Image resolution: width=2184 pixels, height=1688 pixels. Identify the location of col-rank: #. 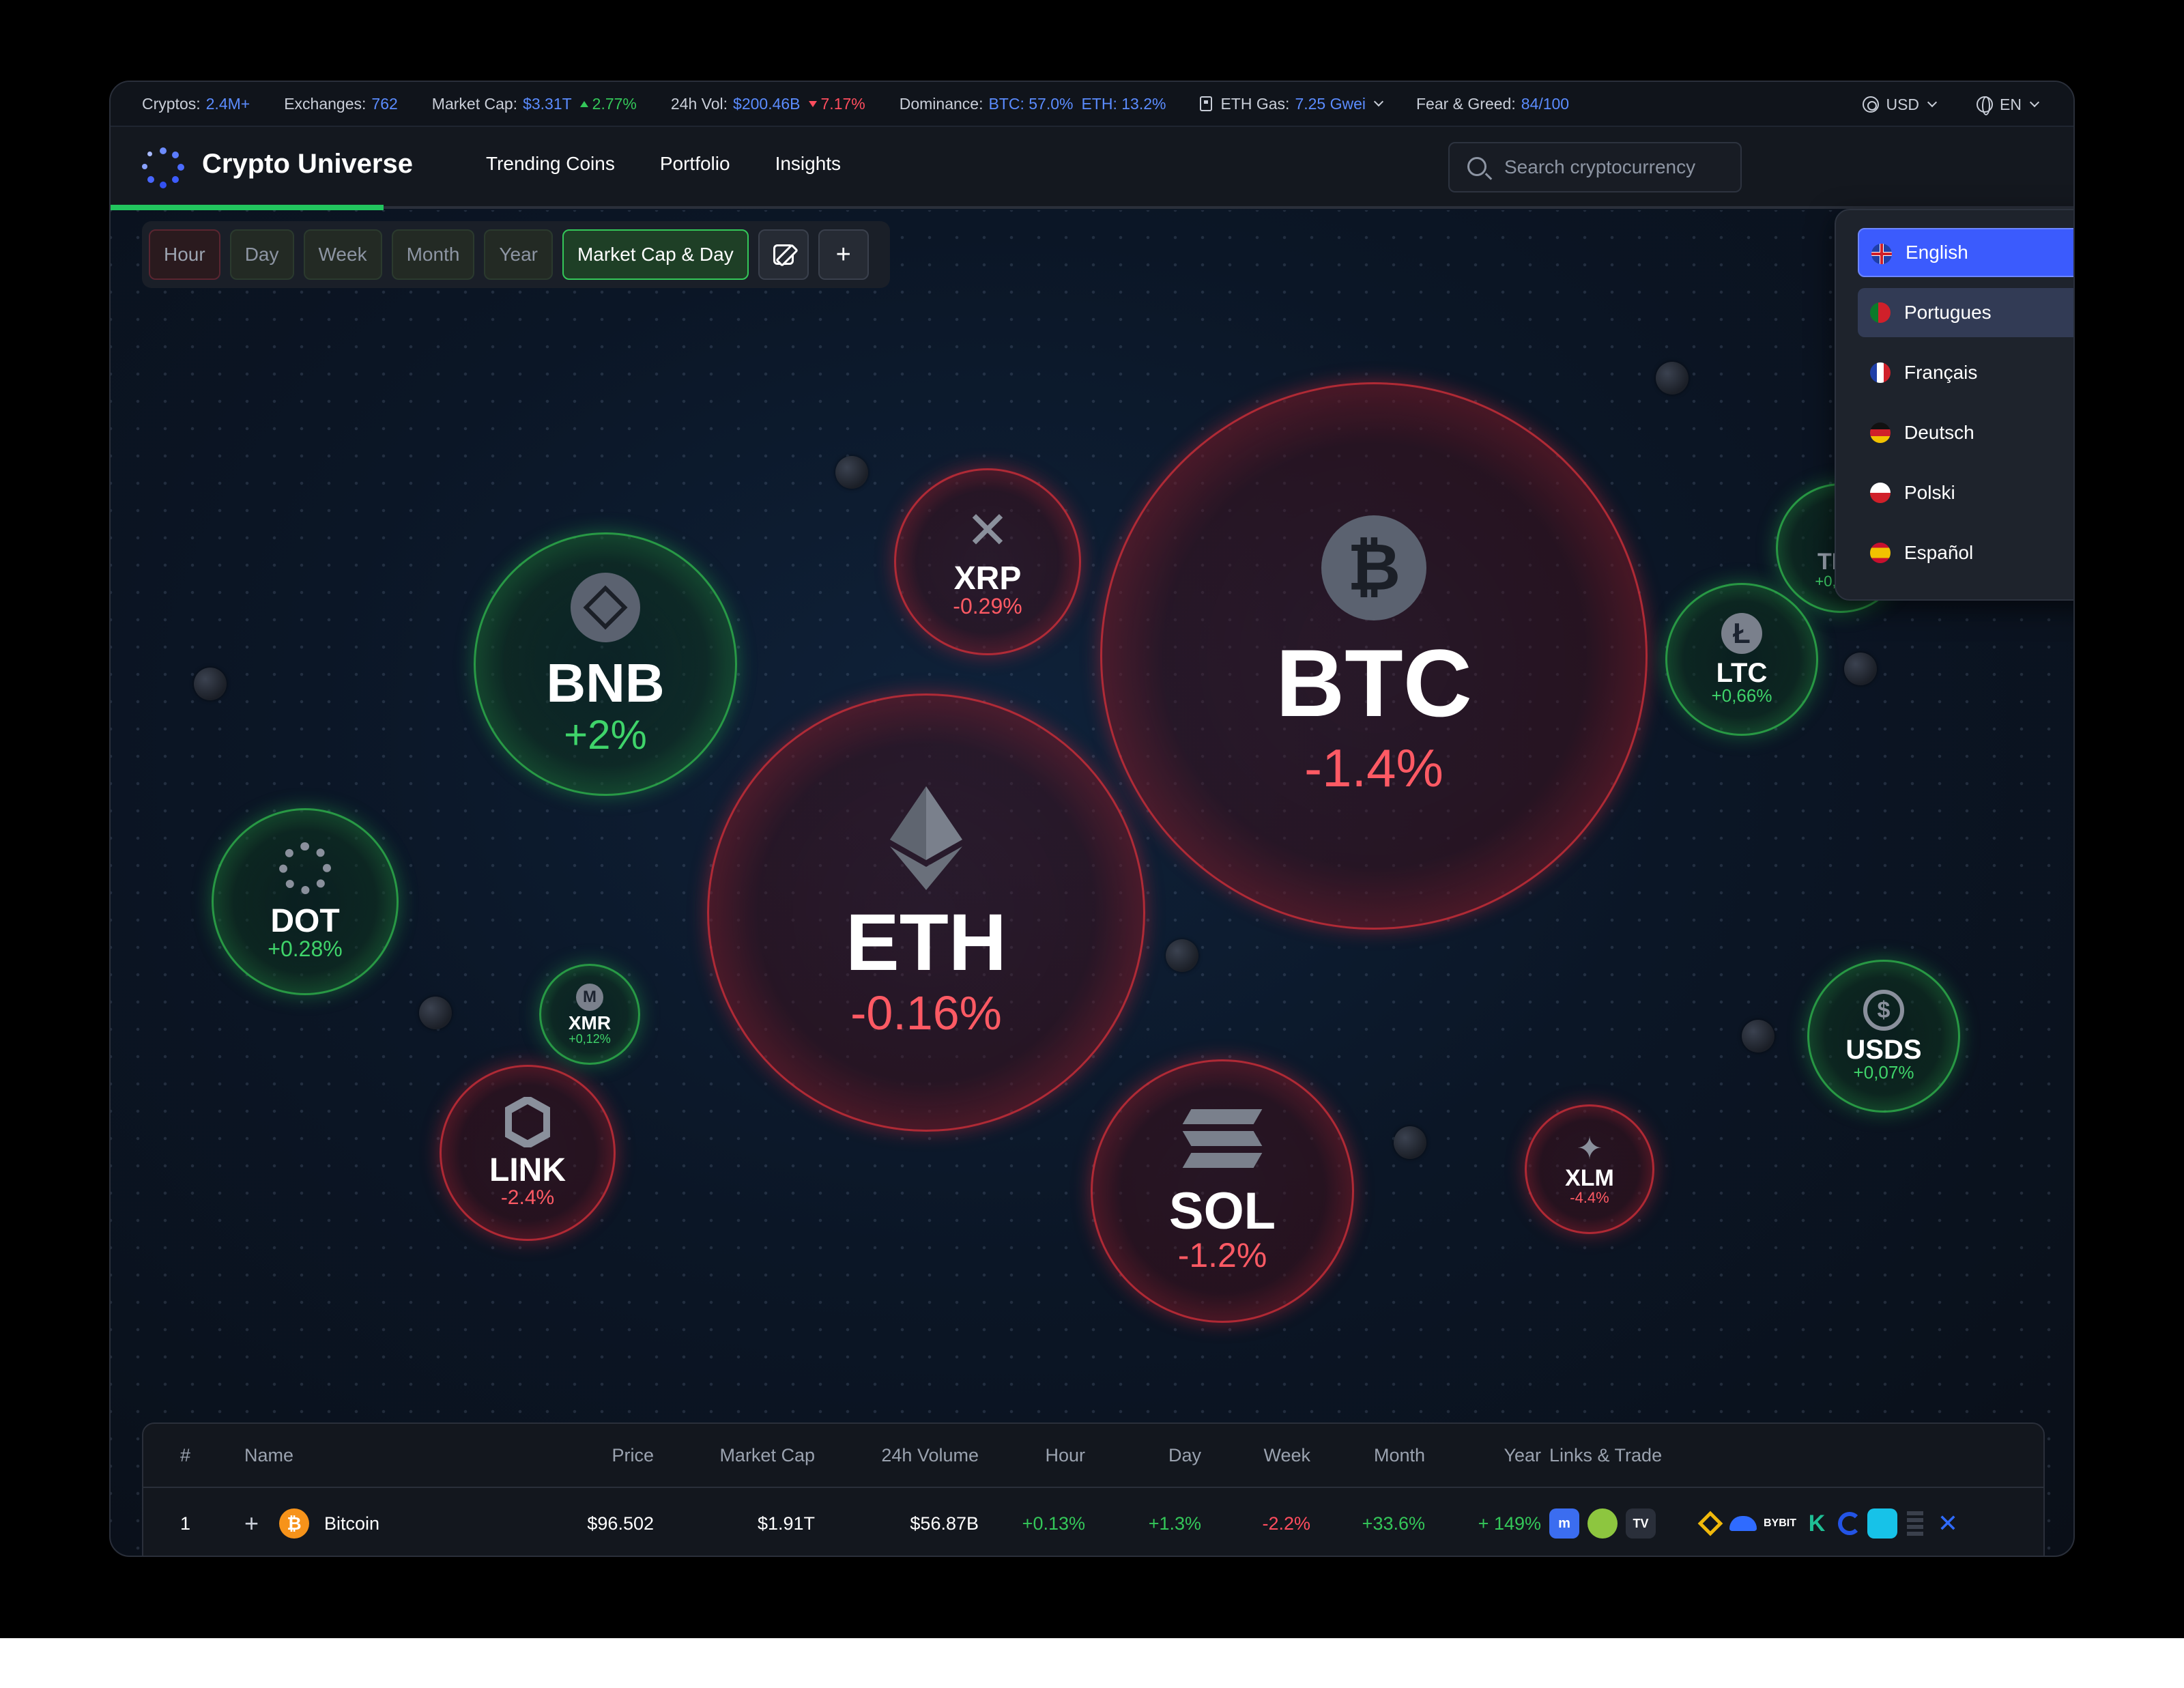
(185, 1455).